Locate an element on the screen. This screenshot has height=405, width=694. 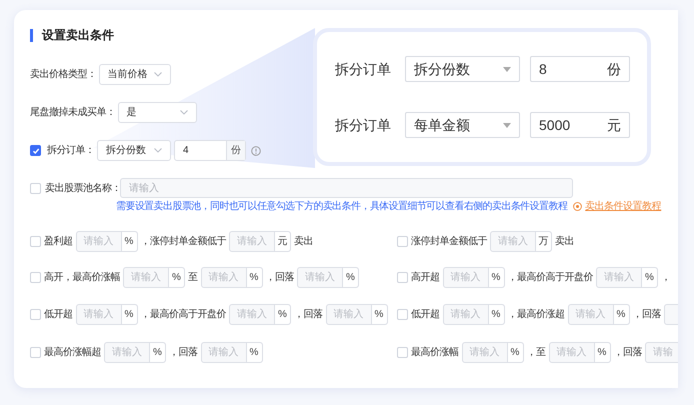
unit-input: 请输入 元 is located at coordinates (260, 241).